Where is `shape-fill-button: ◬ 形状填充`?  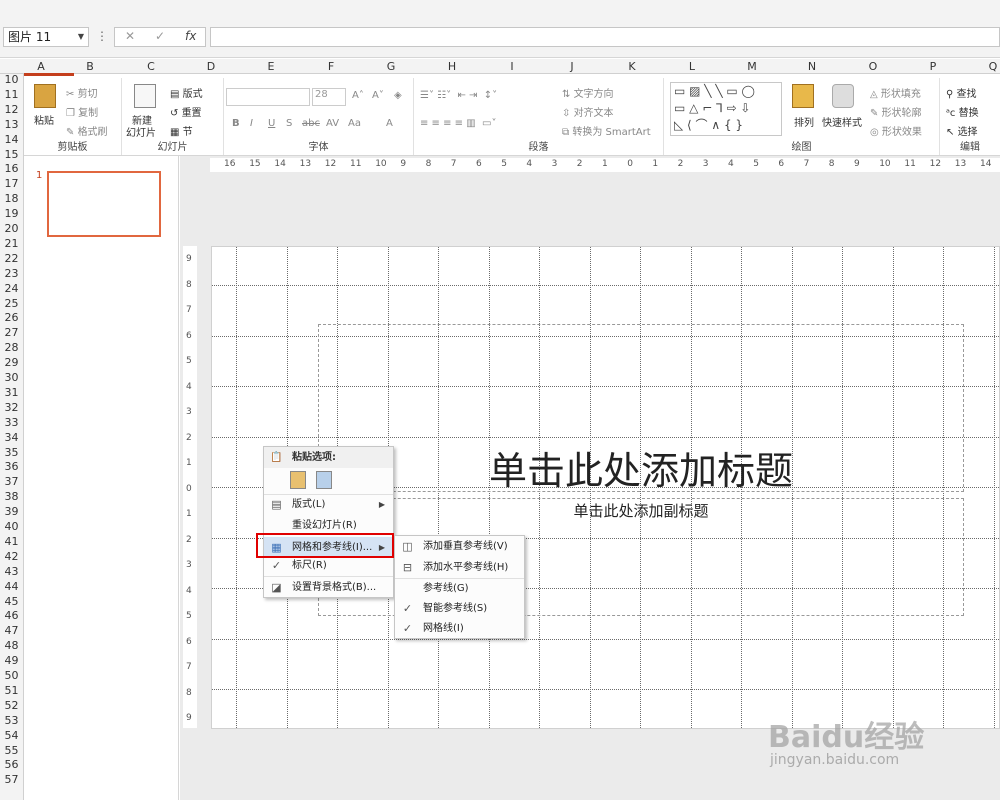
shape-fill-button: ◬ 形状填充 is located at coordinates (895, 92).